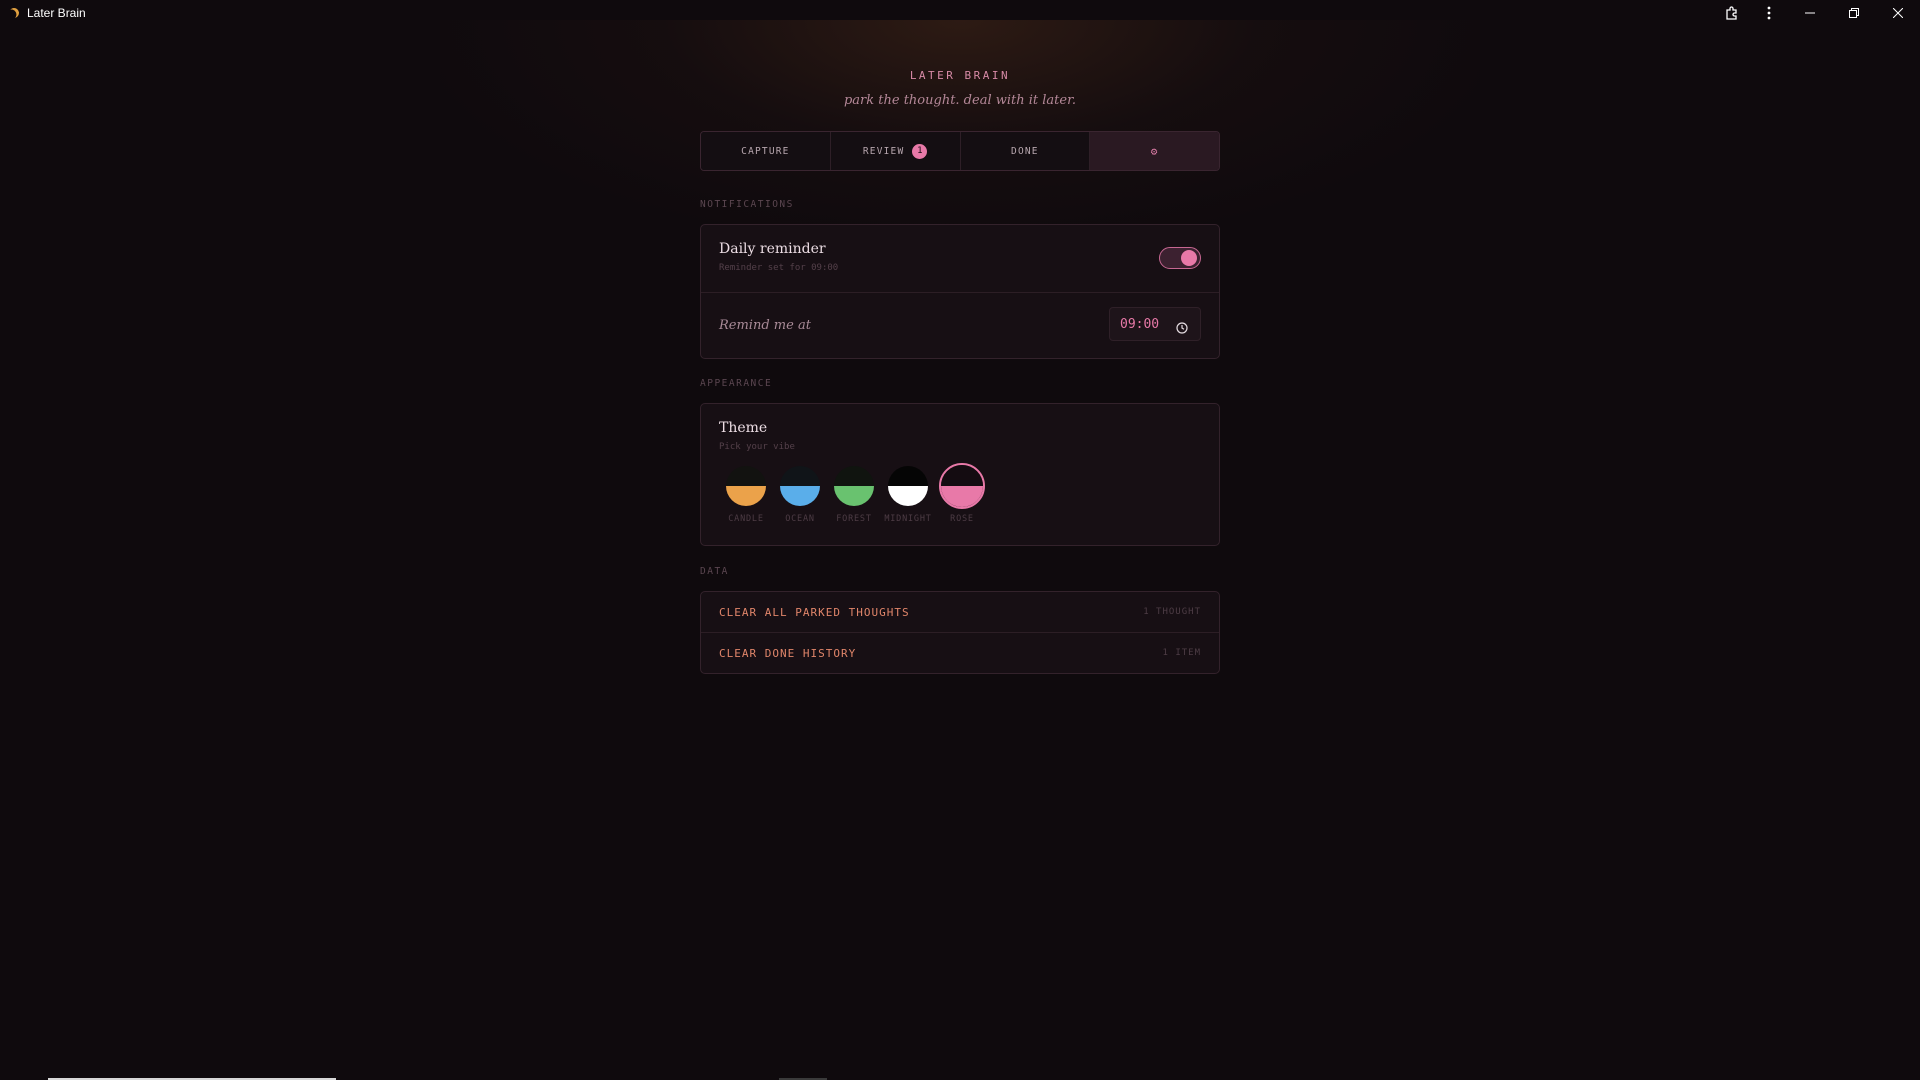 This screenshot has height=1080, width=1920. I want to click on toggle-knob, so click(1189, 258).